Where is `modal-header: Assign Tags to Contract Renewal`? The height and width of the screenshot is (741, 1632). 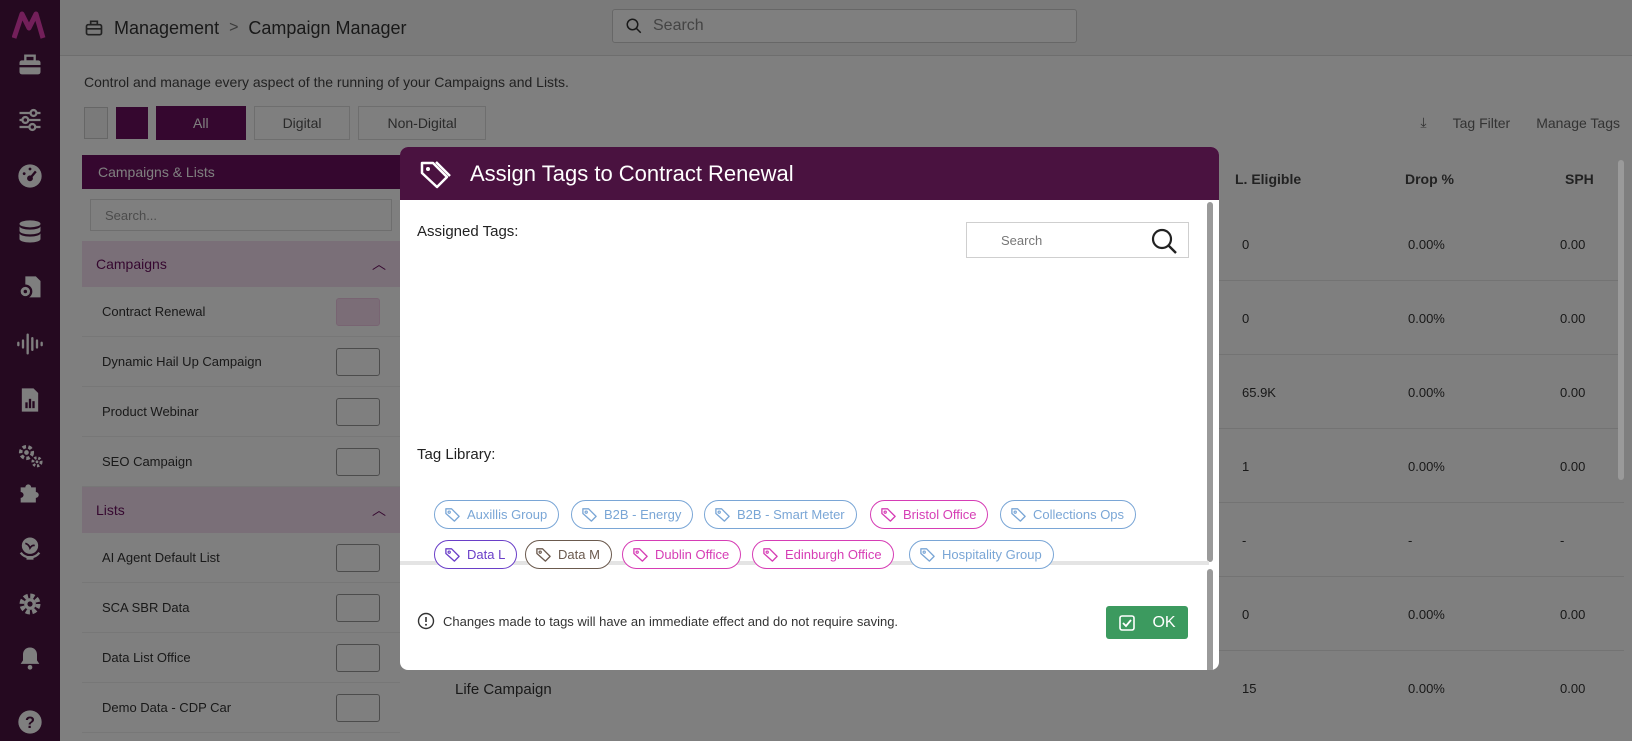 modal-header: Assign Tags to Contract Renewal is located at coordinates (809, 173).